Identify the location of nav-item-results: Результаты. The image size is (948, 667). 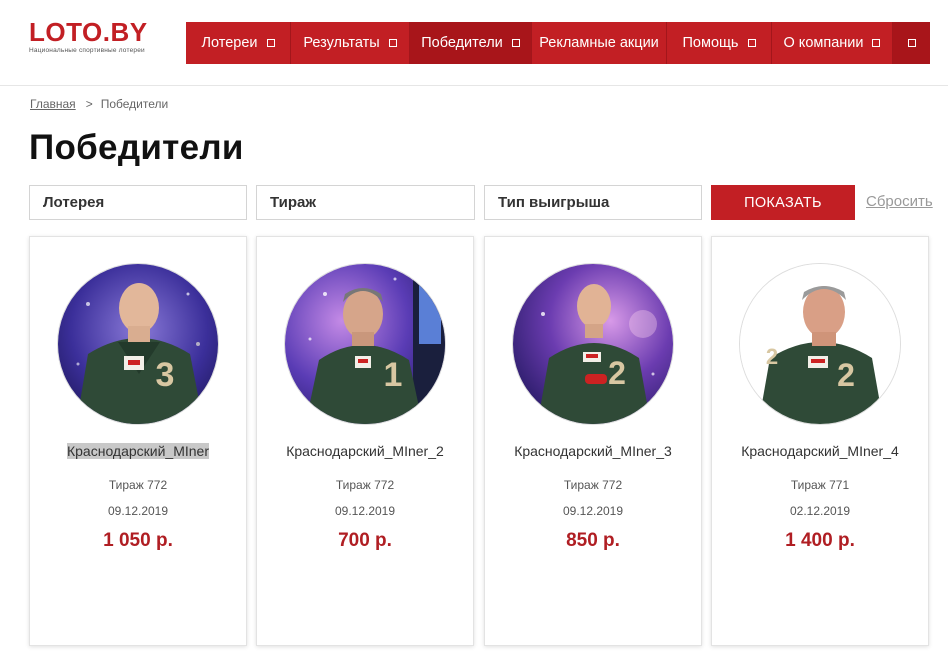
(350, 43).